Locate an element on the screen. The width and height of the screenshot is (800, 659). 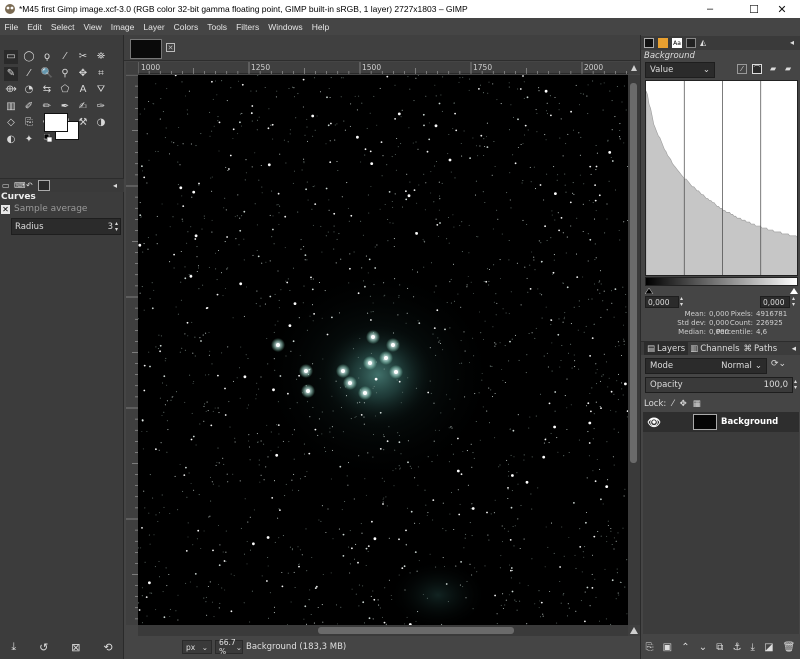
channel-select: Value ⌄ is located at coordinates (680, 70).